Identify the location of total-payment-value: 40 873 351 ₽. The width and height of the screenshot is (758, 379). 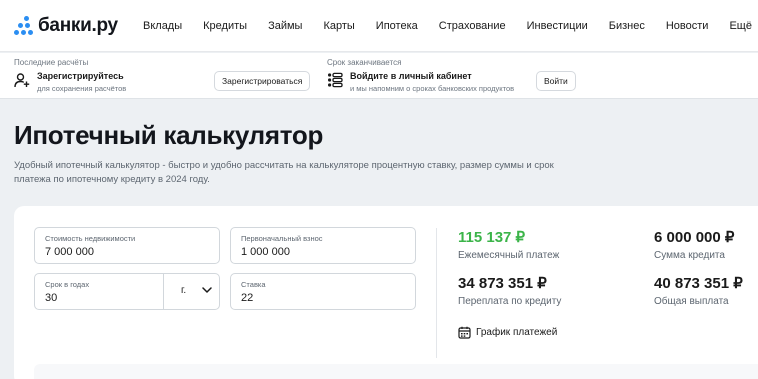
(698, 283).